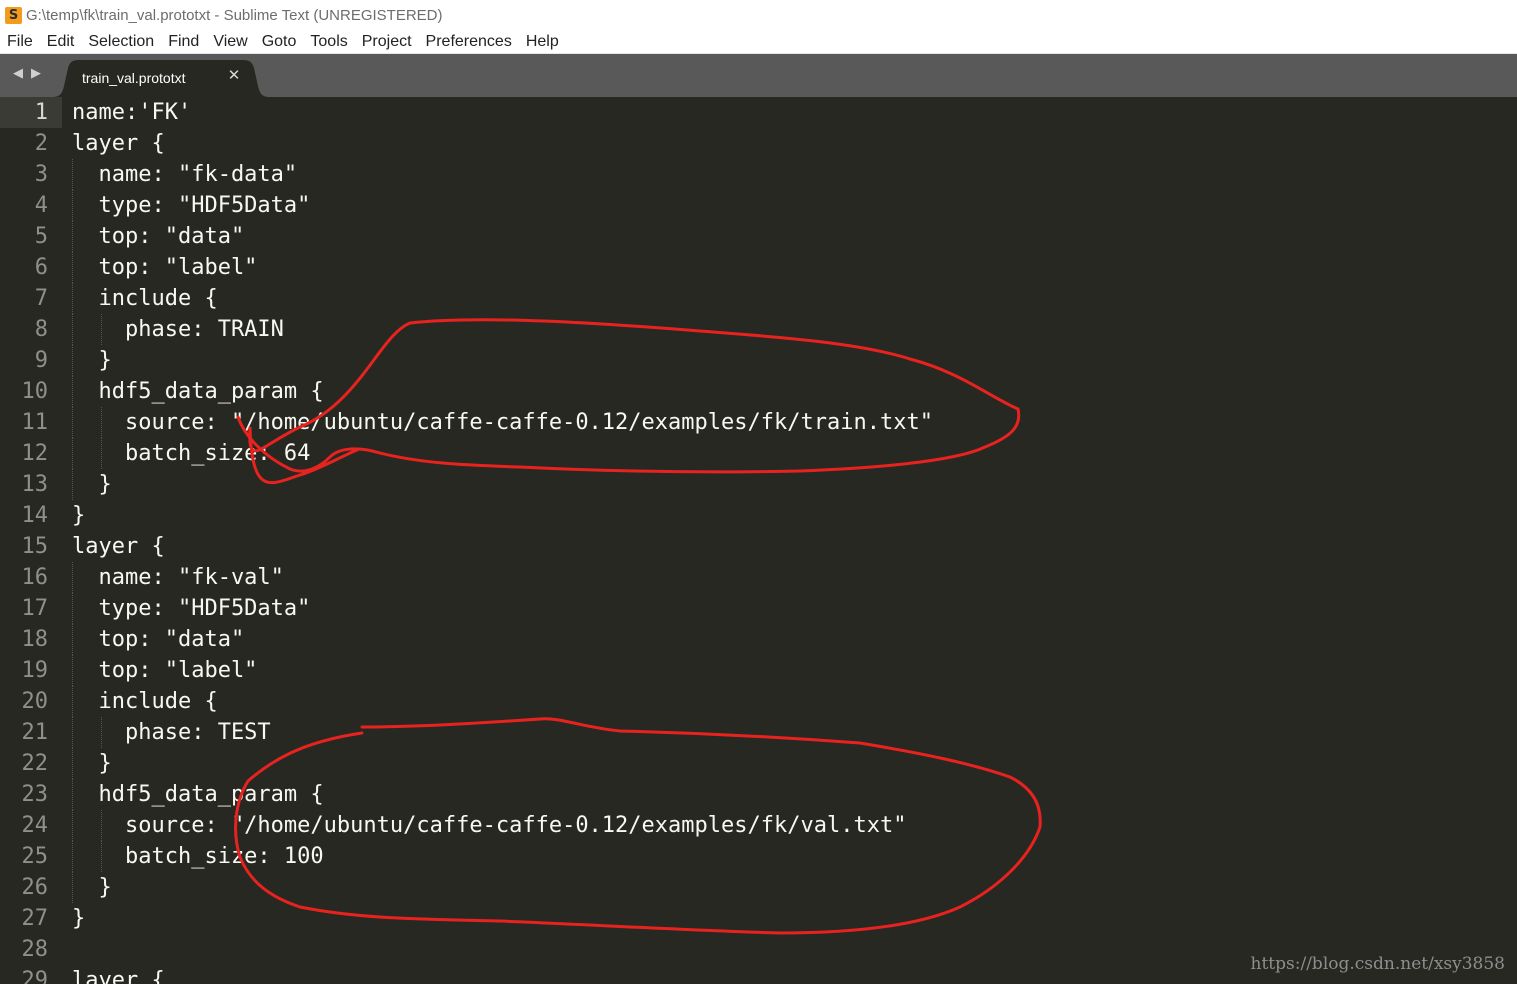 This screenshot has height=984, width=1517. Describe the element at coordinates (758, 608) in the screenshot. I see `code-line: 17 type: "HDF5Data"` at that location.